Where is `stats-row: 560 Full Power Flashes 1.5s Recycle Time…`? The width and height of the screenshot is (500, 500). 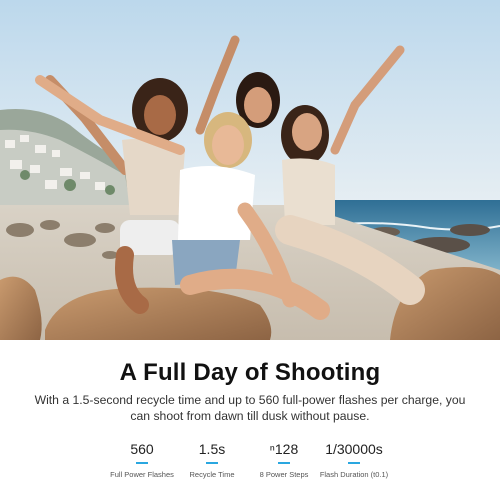 stats-row: 560 Full Power Flashes 1.5s Recycle Time… is located at coordinates (250, 465).